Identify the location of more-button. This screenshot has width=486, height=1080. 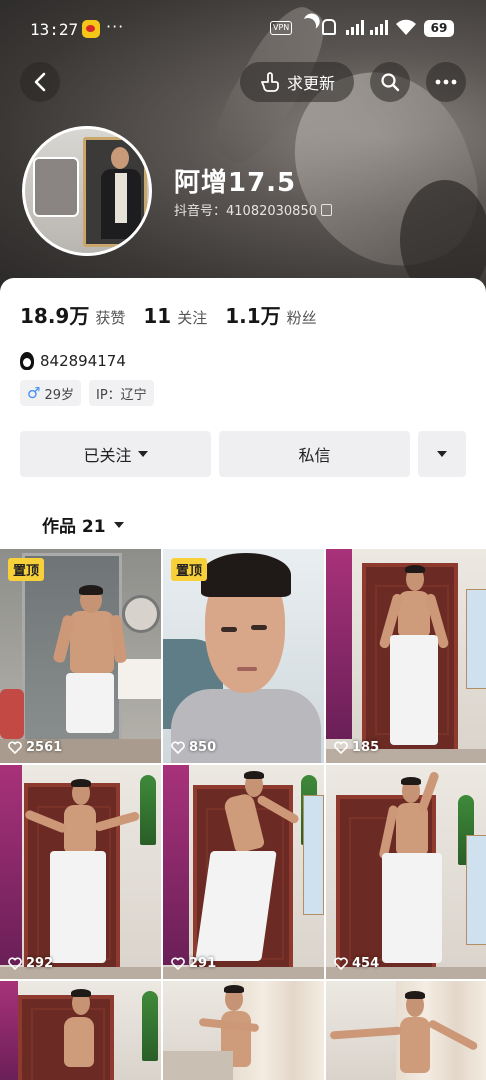
(446, 82).